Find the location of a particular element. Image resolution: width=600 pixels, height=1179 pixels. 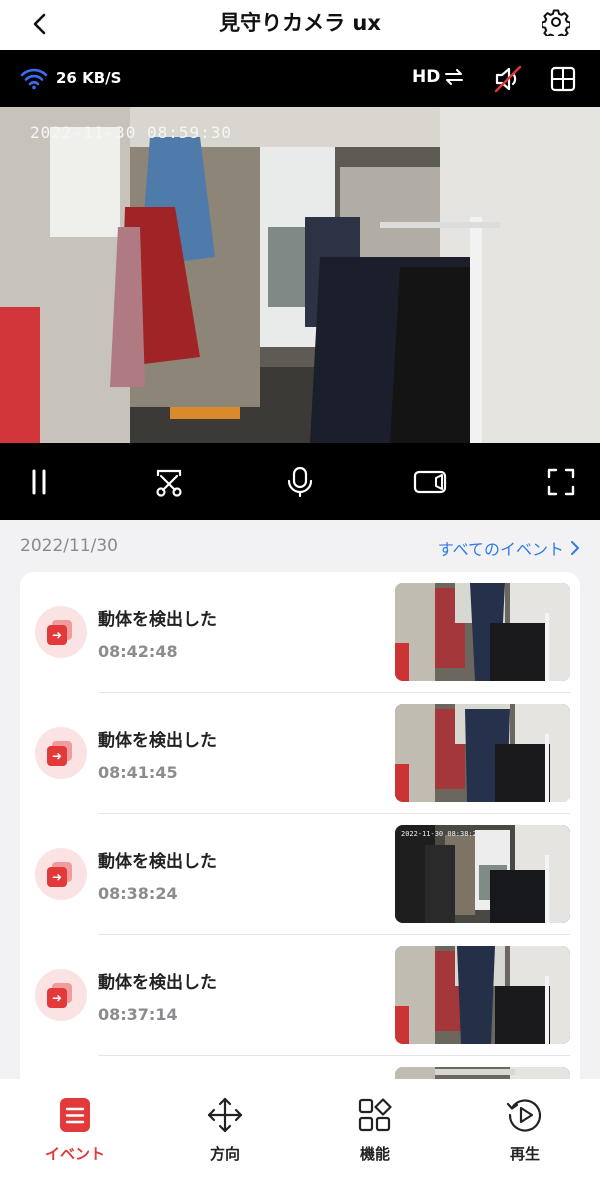

settings-button is located at coordinates (556, 22).